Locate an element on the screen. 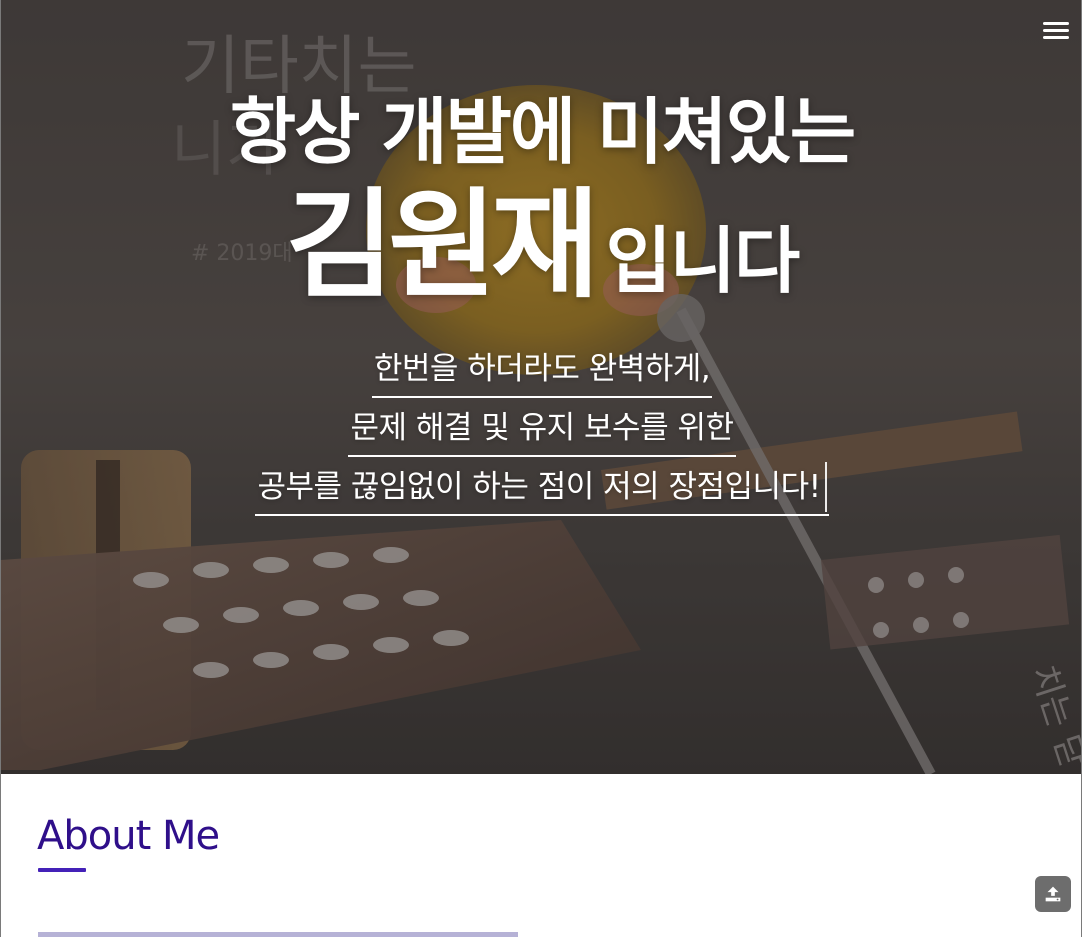 The image size is (1082, 937). hero-line-wrap: 공부를 끊임없이 하는 점이 저의 장점입니다! is located at coordinates (541, 491).